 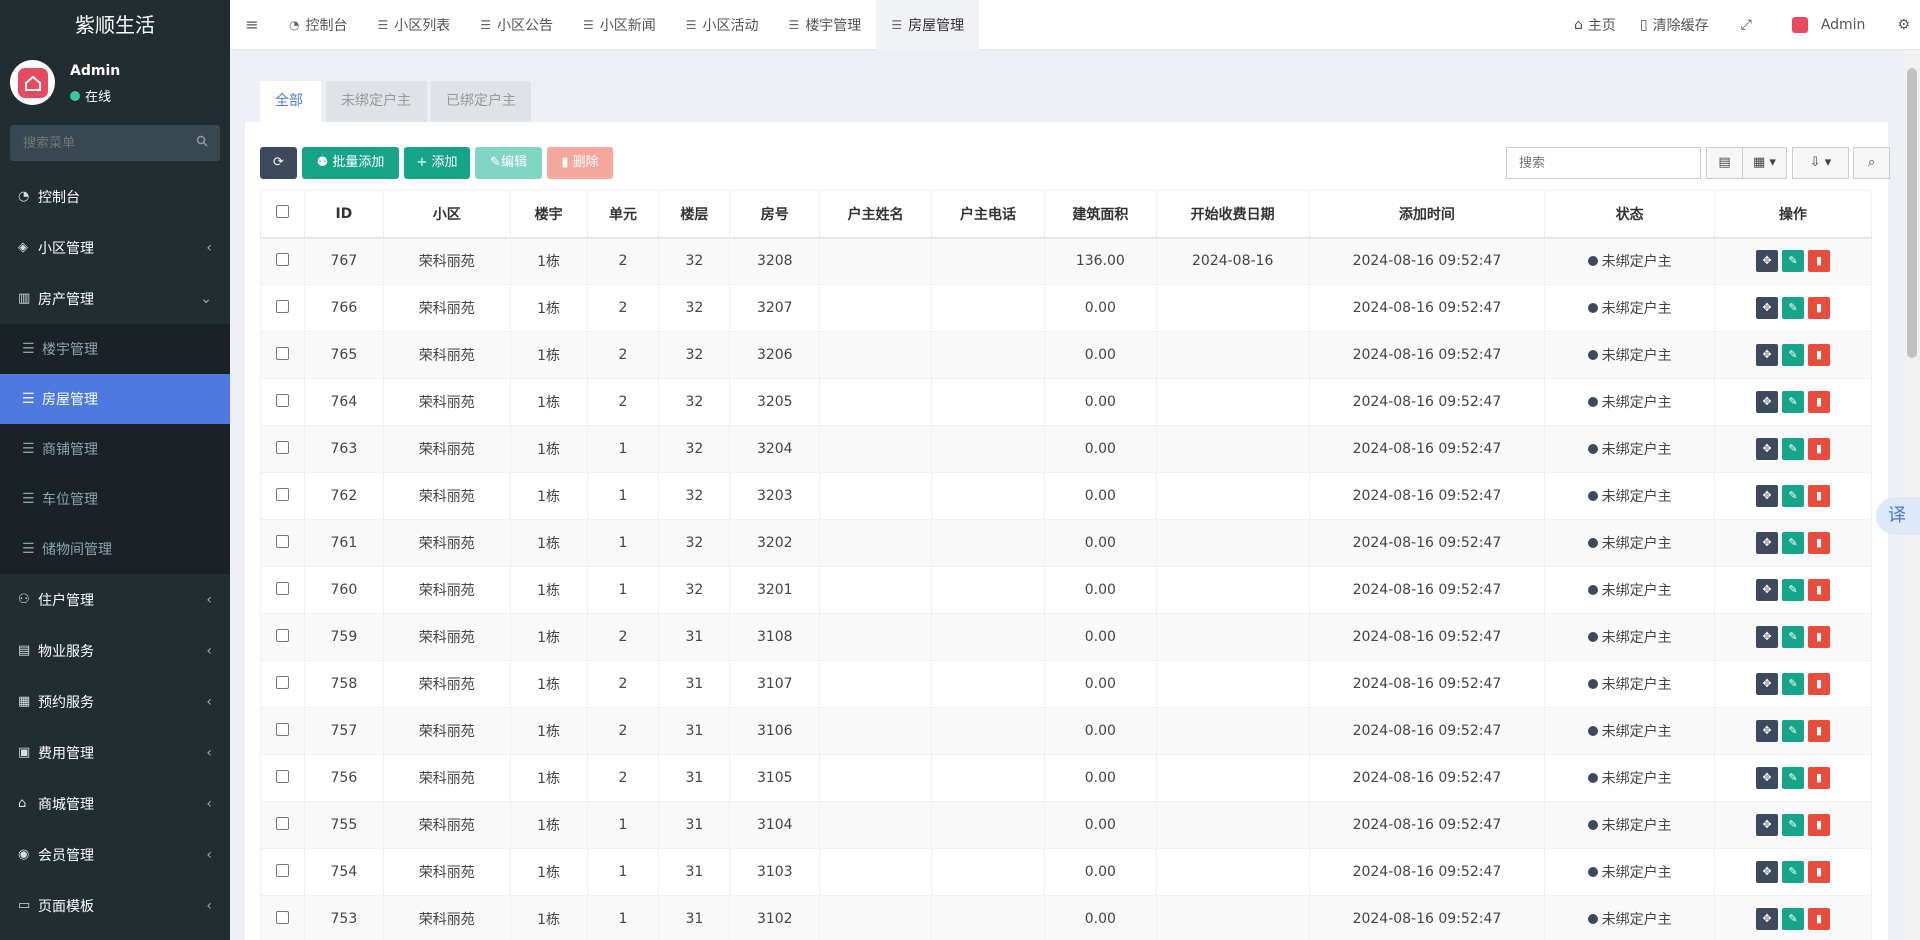 I want to click on top-tab: ◔ 控制台, so click(x=318, y=25).